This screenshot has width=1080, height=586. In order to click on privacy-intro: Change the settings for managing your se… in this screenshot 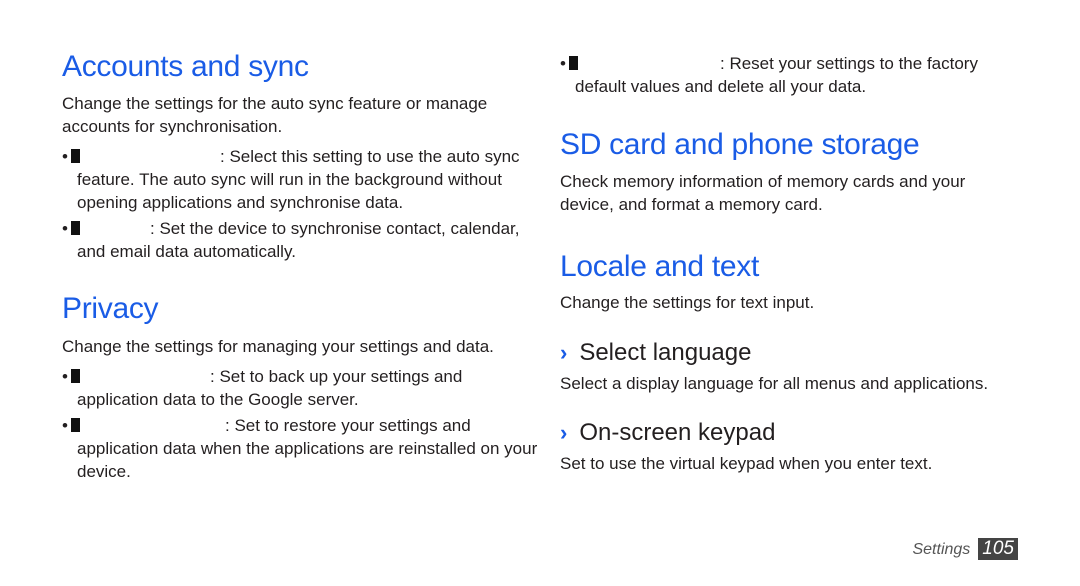, I will do `click(278, 346)`.